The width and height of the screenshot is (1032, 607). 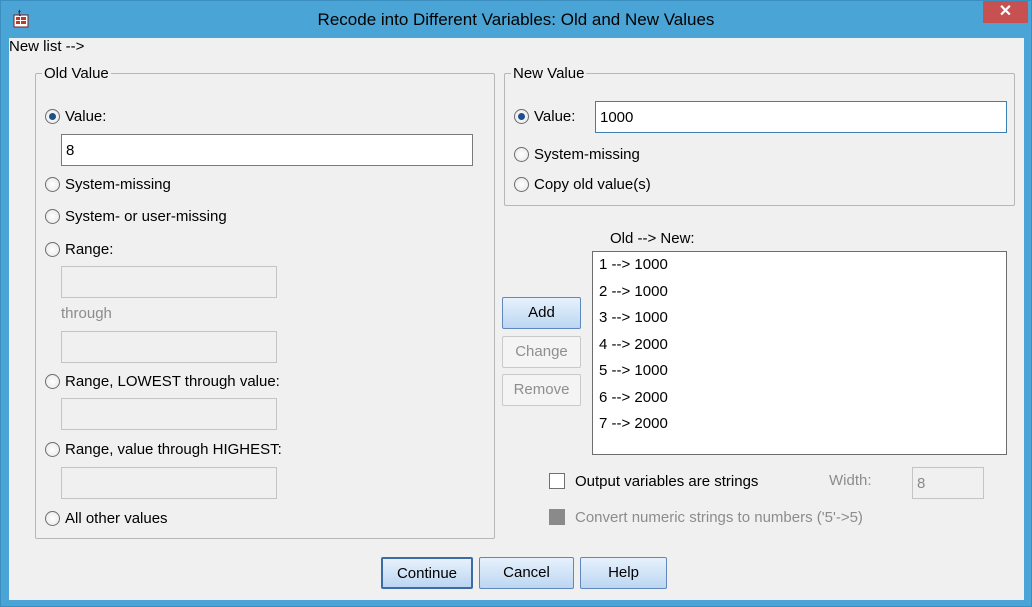 I want to click on system-or-user-missing-label: System- or user-missing, so click(x=146, y=216).